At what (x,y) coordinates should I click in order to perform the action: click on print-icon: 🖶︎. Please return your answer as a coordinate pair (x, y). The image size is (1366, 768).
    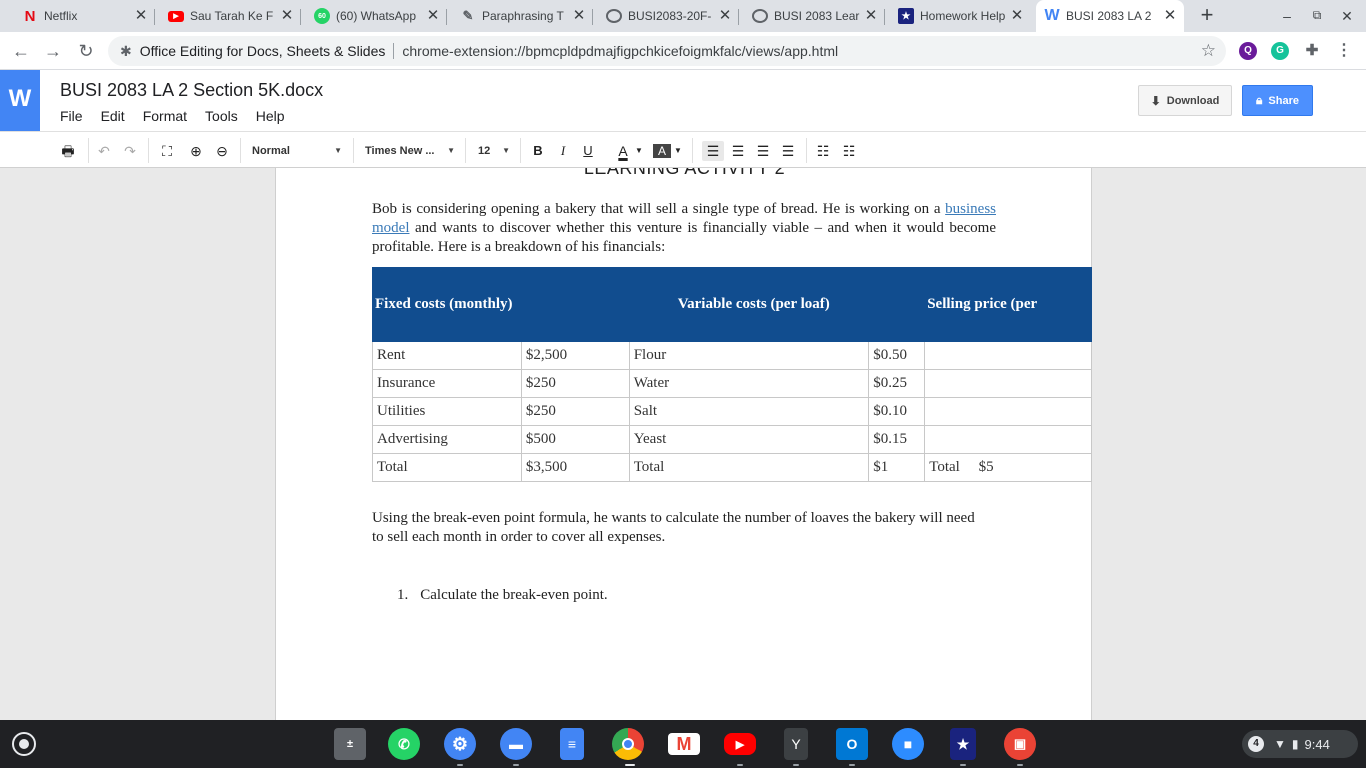
    Looking at the image, I should click on (68, 151).